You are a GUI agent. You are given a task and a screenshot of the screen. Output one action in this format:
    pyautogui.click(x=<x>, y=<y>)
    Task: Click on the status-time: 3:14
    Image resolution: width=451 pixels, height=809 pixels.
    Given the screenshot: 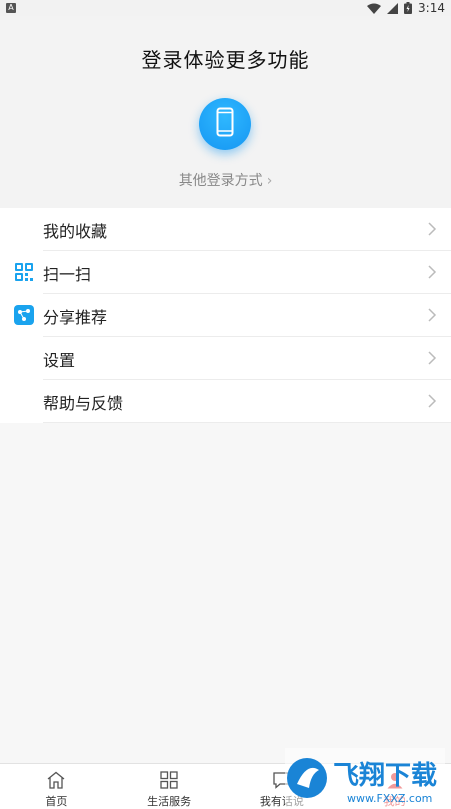 What is the action you would take?
    pyautogui.click(x=431, y=8)
    